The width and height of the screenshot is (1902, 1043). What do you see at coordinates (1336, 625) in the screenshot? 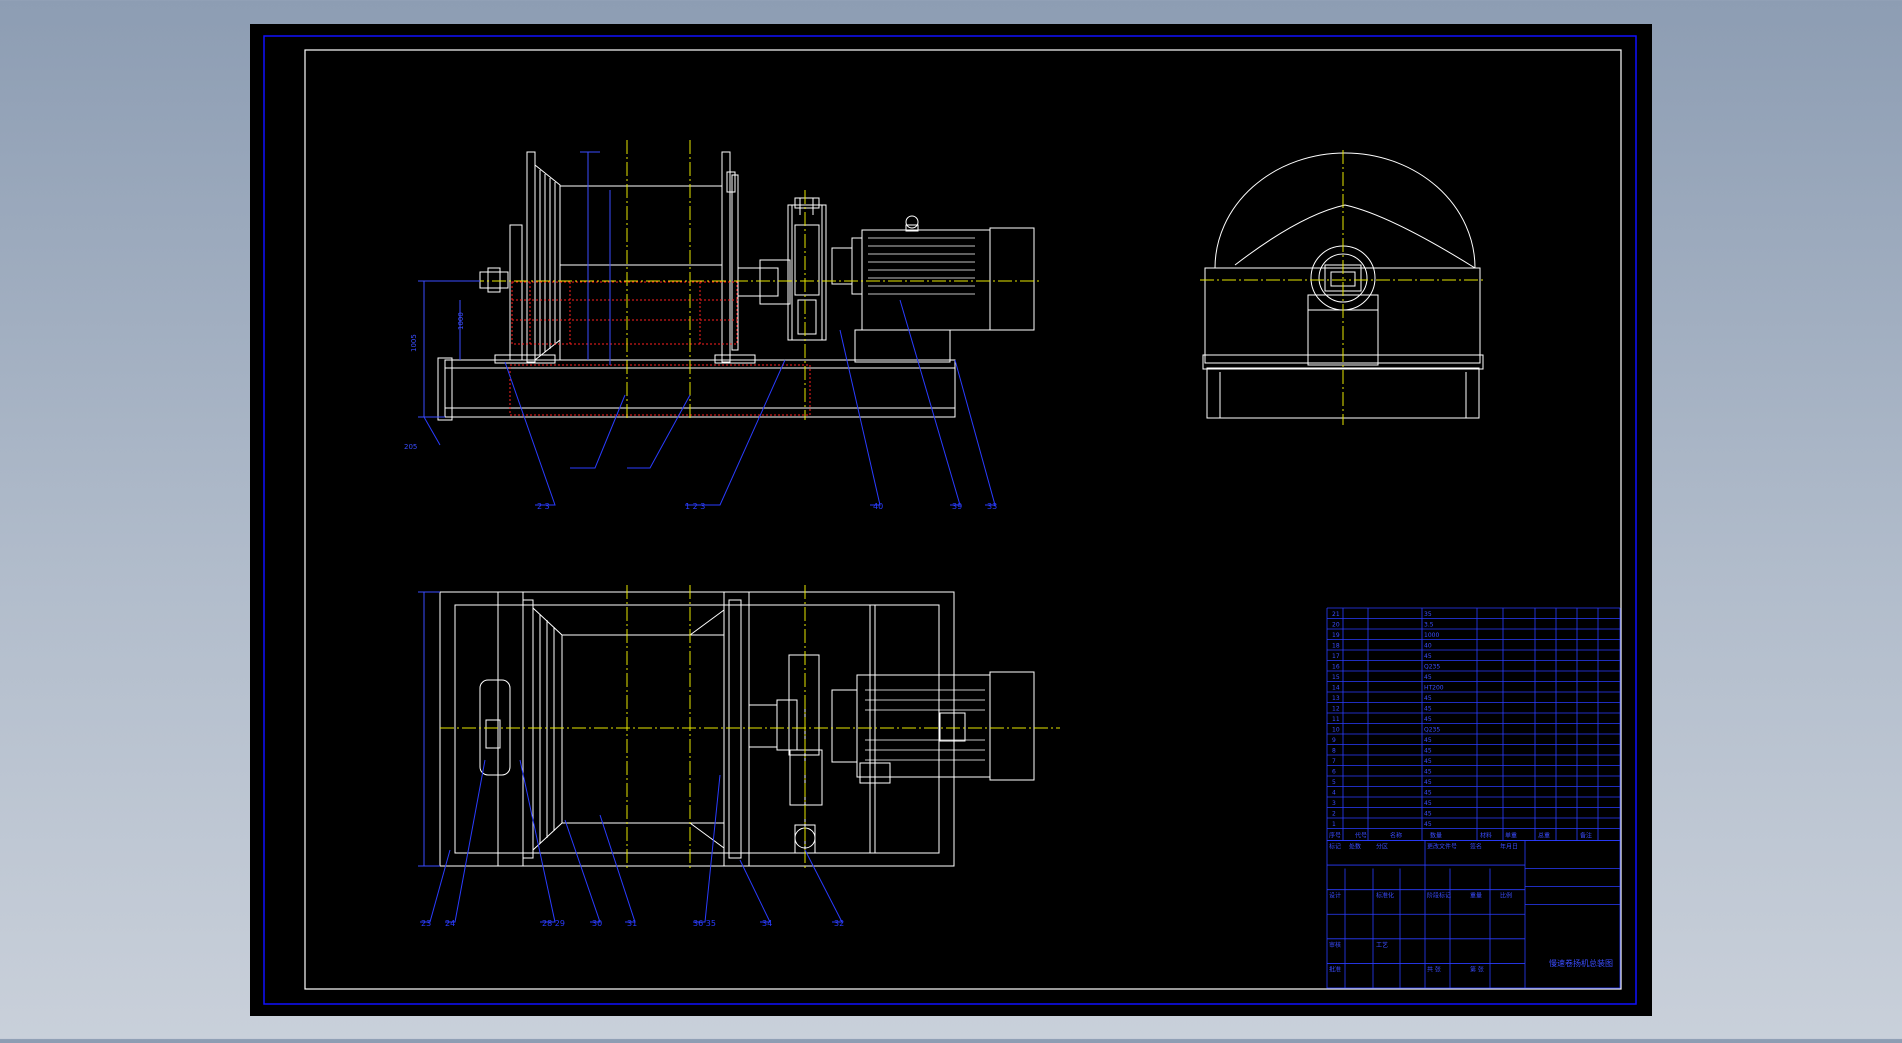
I see `bom-index: 20` at bounding box center [1336, 625].